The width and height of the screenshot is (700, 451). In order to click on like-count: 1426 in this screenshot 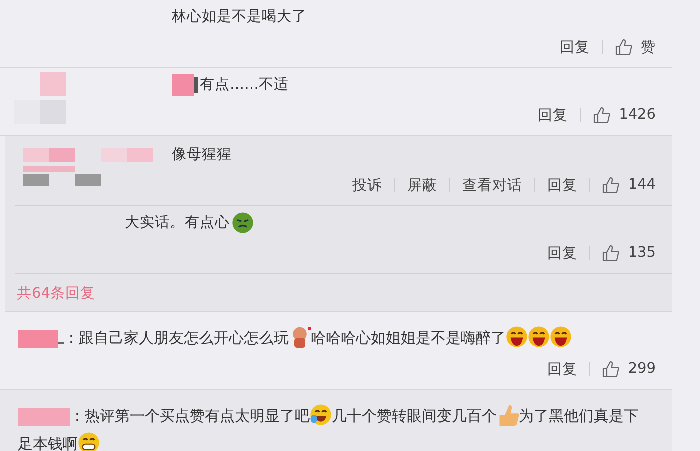, I will do `click(637, 115)`.